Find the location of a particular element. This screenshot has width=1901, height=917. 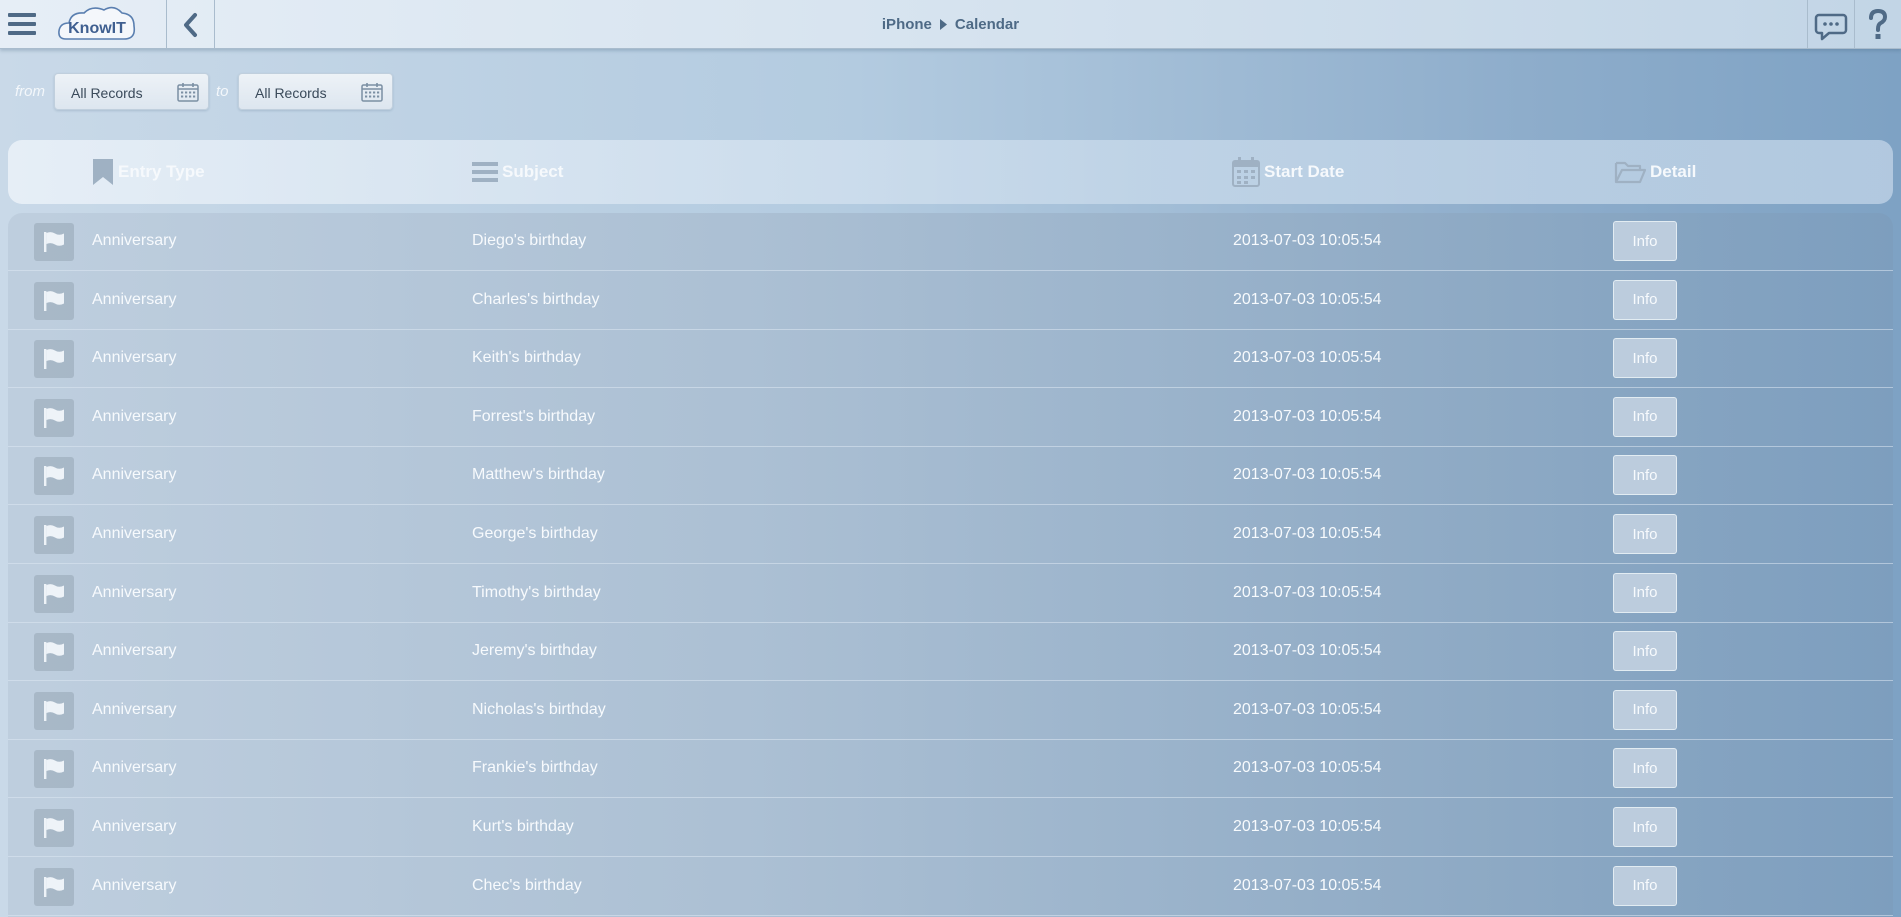

from-date-field: All Records is located at coordinates (131, 91).